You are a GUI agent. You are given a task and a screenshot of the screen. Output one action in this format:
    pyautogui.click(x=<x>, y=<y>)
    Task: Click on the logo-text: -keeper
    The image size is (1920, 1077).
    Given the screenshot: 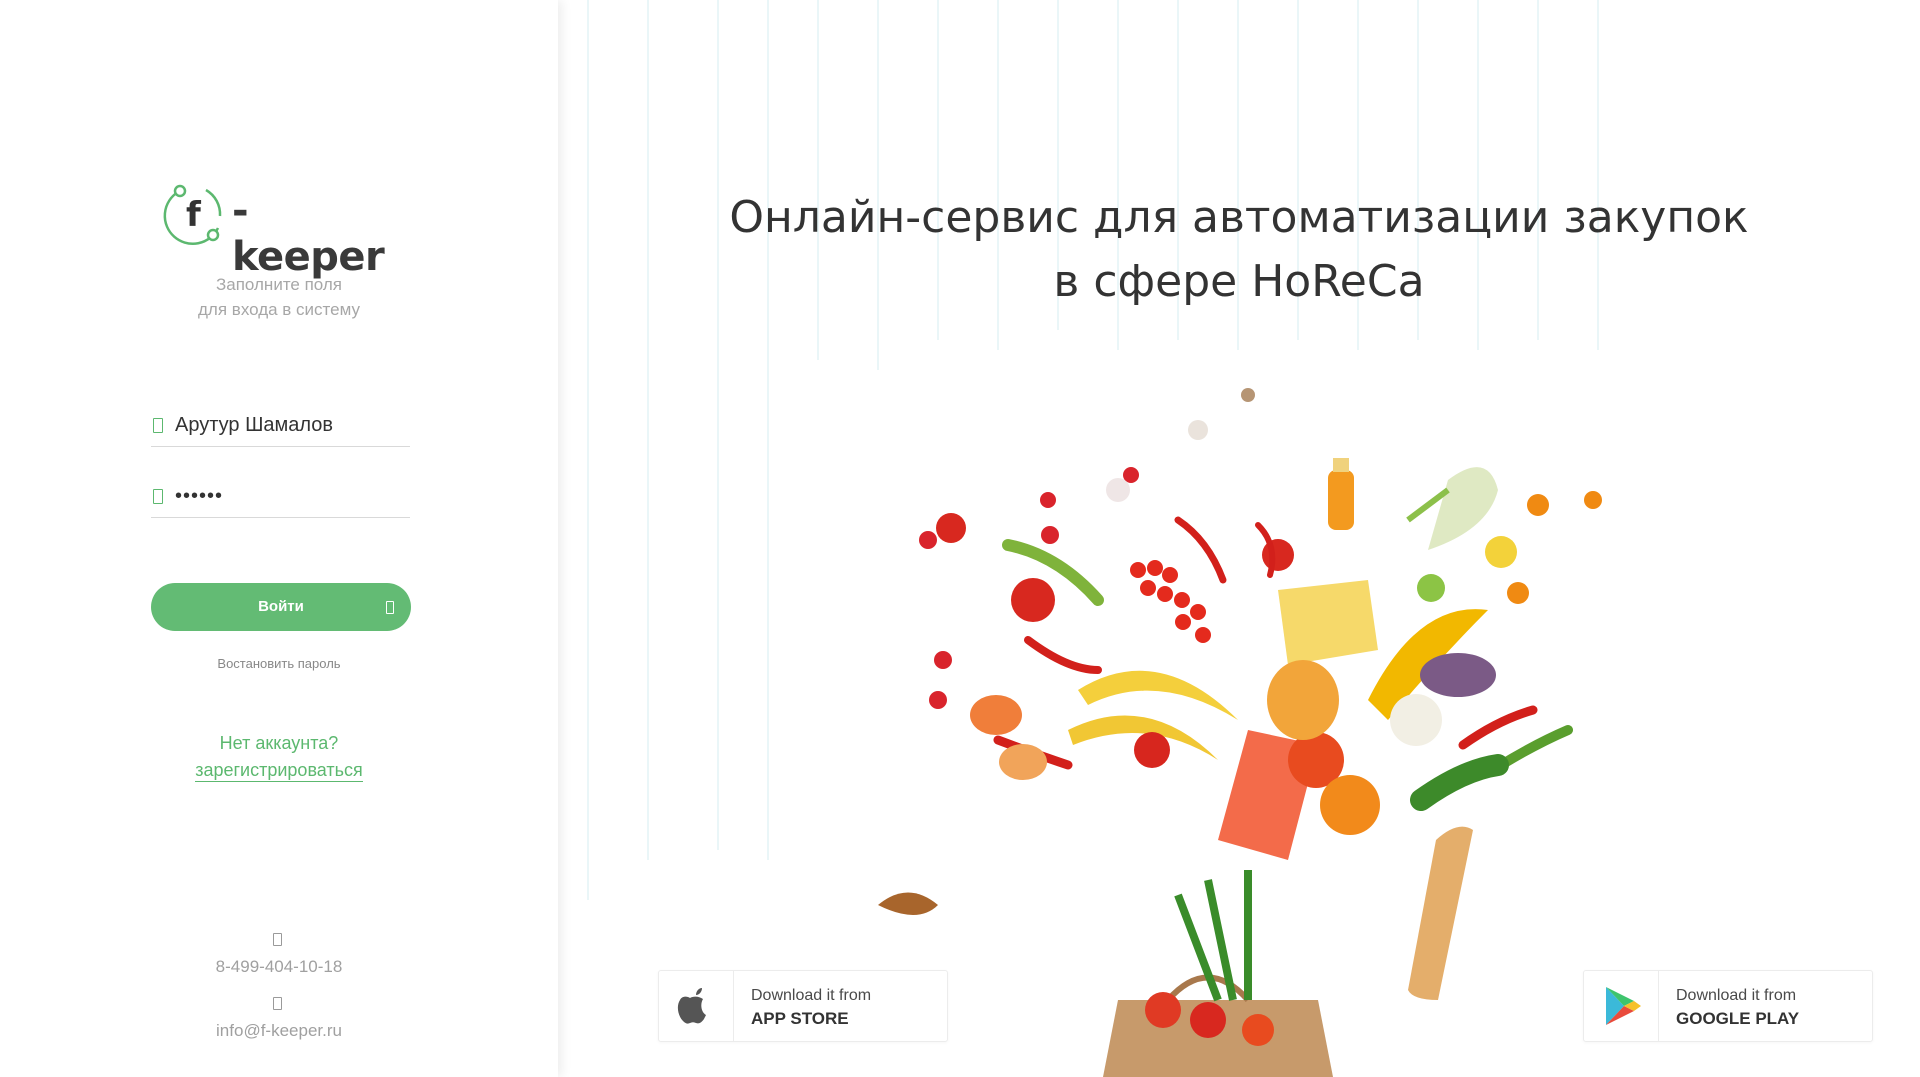 What is the action you would take?
    pyautogui.click(x=308, y=234)
    